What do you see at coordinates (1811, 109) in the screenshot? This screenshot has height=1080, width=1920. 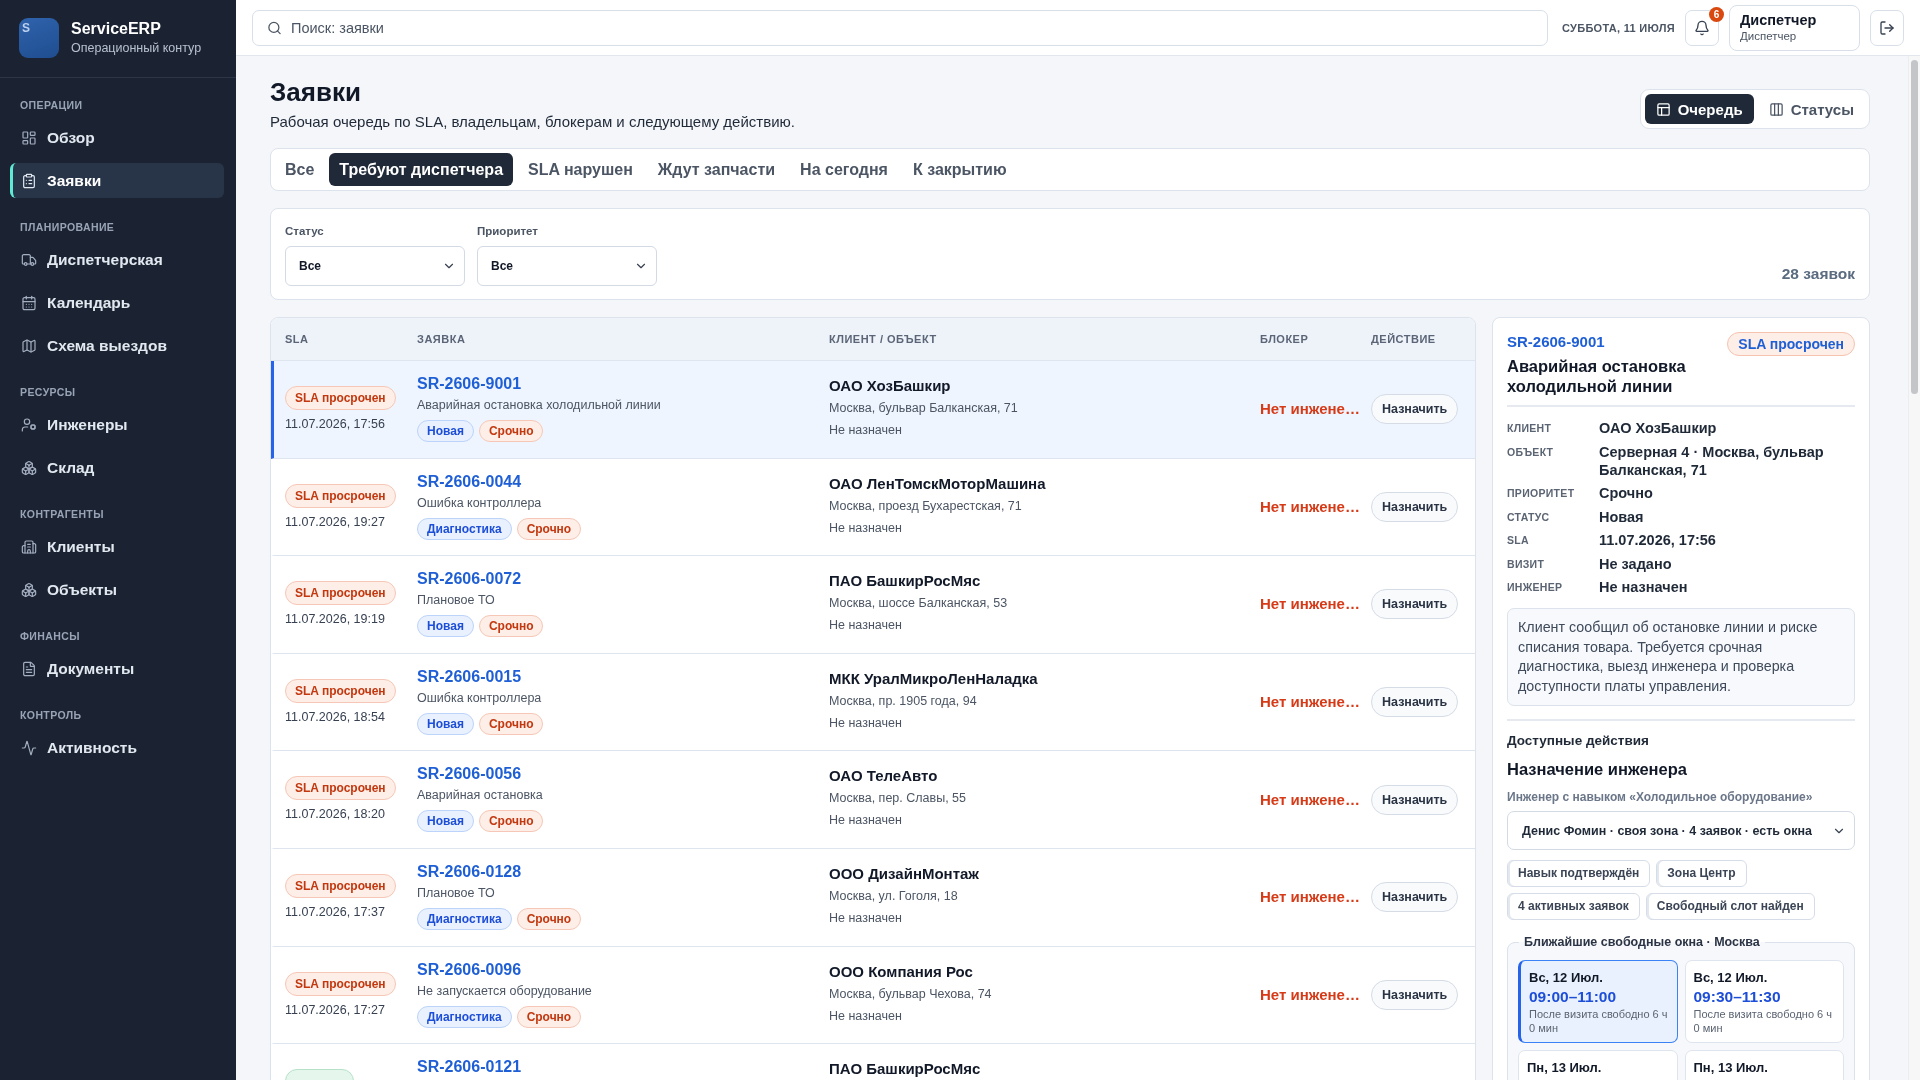 I see `view-tab: Статусы` at bounding box center [1811, 109].